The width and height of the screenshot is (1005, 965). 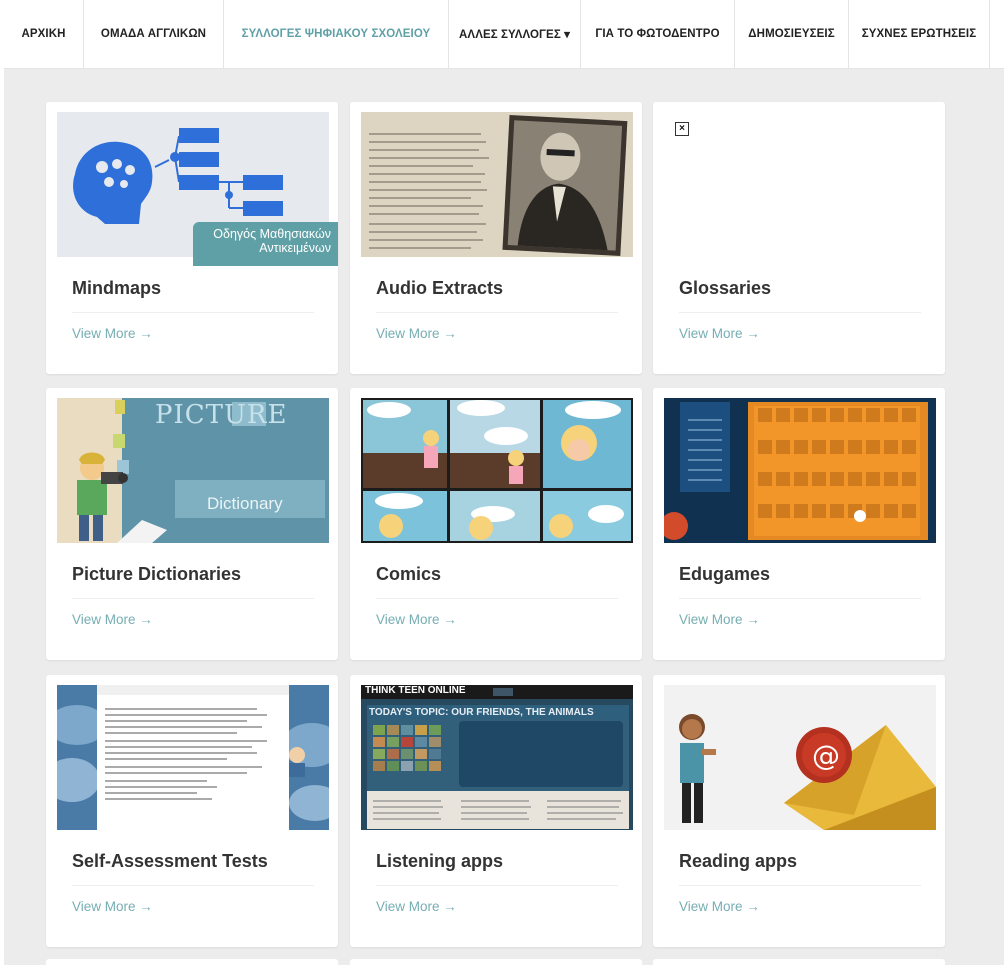 What do you see at coordinates (919, 34) in the screenshot?
I see `nav-item-faq: ΣΥΧΝΕΣ ΕΡΩΤΗΣΕΙΣ` at bounding box center [919, 34].